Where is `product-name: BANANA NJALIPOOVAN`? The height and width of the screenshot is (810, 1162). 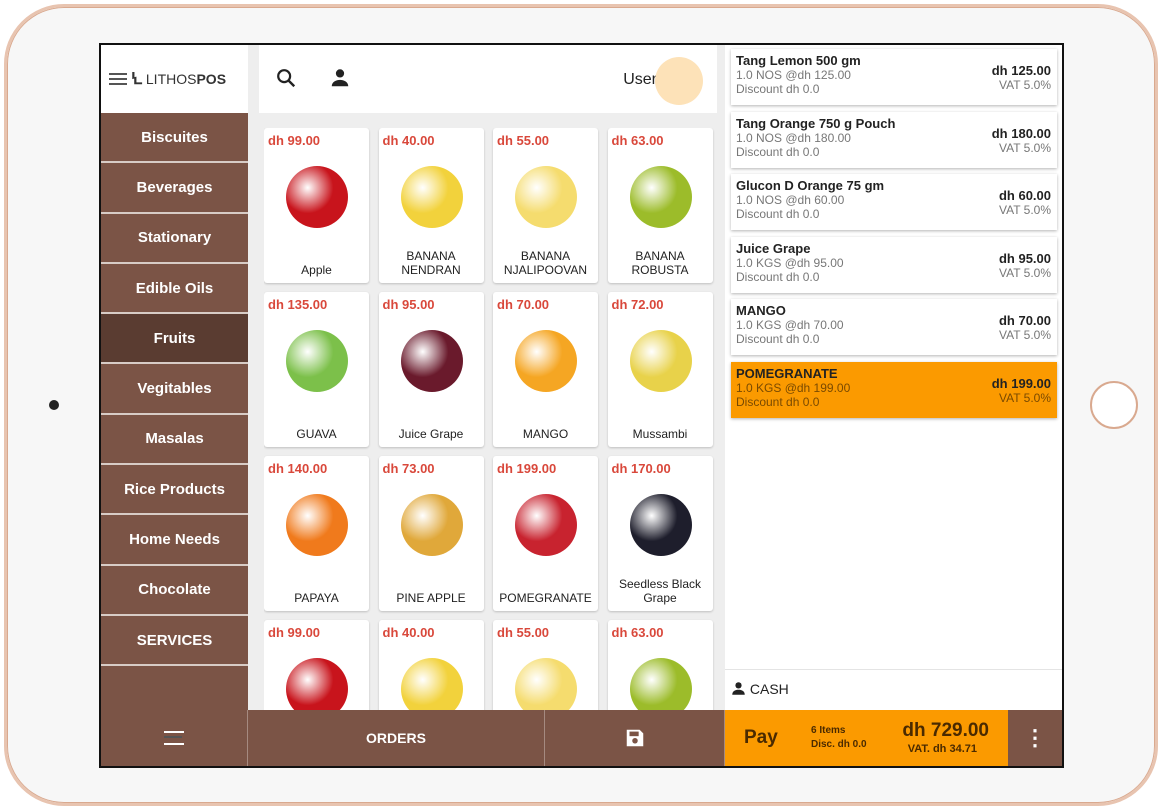 product-name: BANANA NJALIPOOVAN is located at coordinates (545, 263).